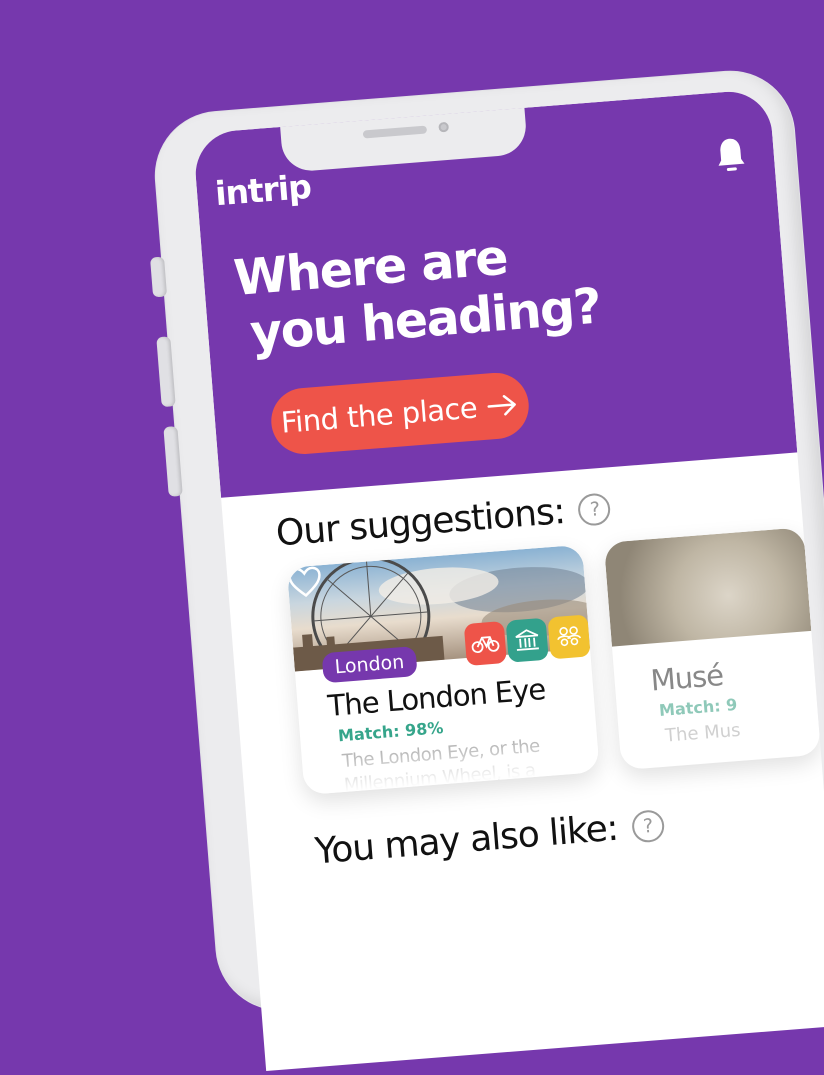 The height and width of the screenshot is (1075, 824). What do you see at coordinates (391, 732) in the screenshot?
I see `match-score: Match: 98%` at bounding box center [391, 732].